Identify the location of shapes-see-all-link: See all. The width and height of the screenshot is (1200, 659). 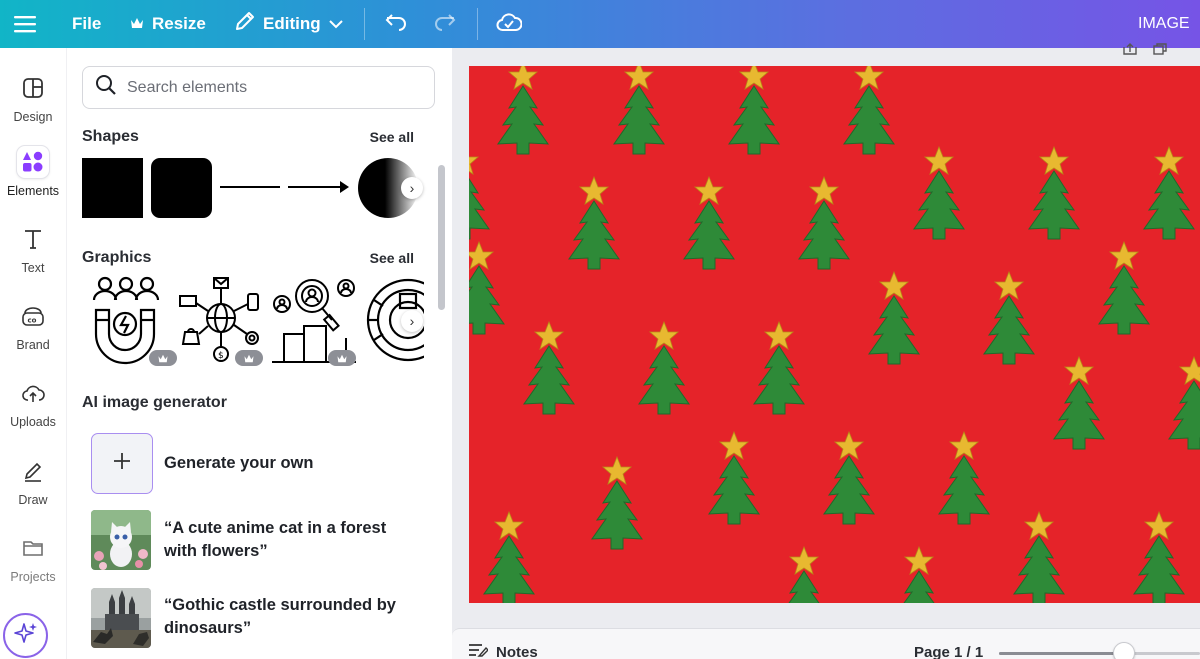
(392, 137).